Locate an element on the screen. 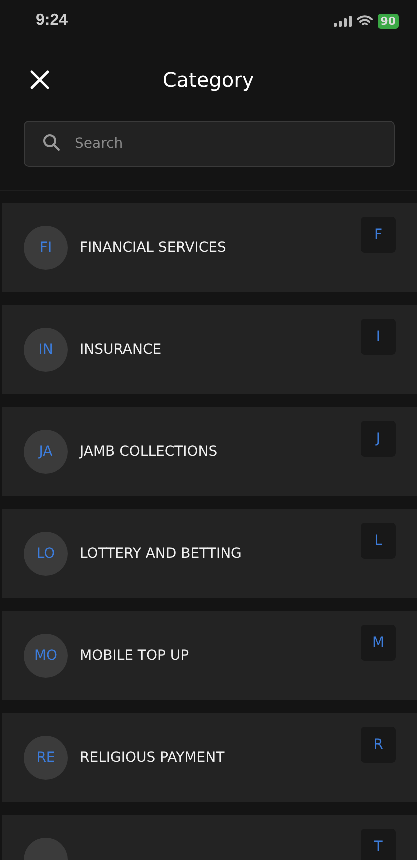  index-letter: F is located at coordinates (378, 235).